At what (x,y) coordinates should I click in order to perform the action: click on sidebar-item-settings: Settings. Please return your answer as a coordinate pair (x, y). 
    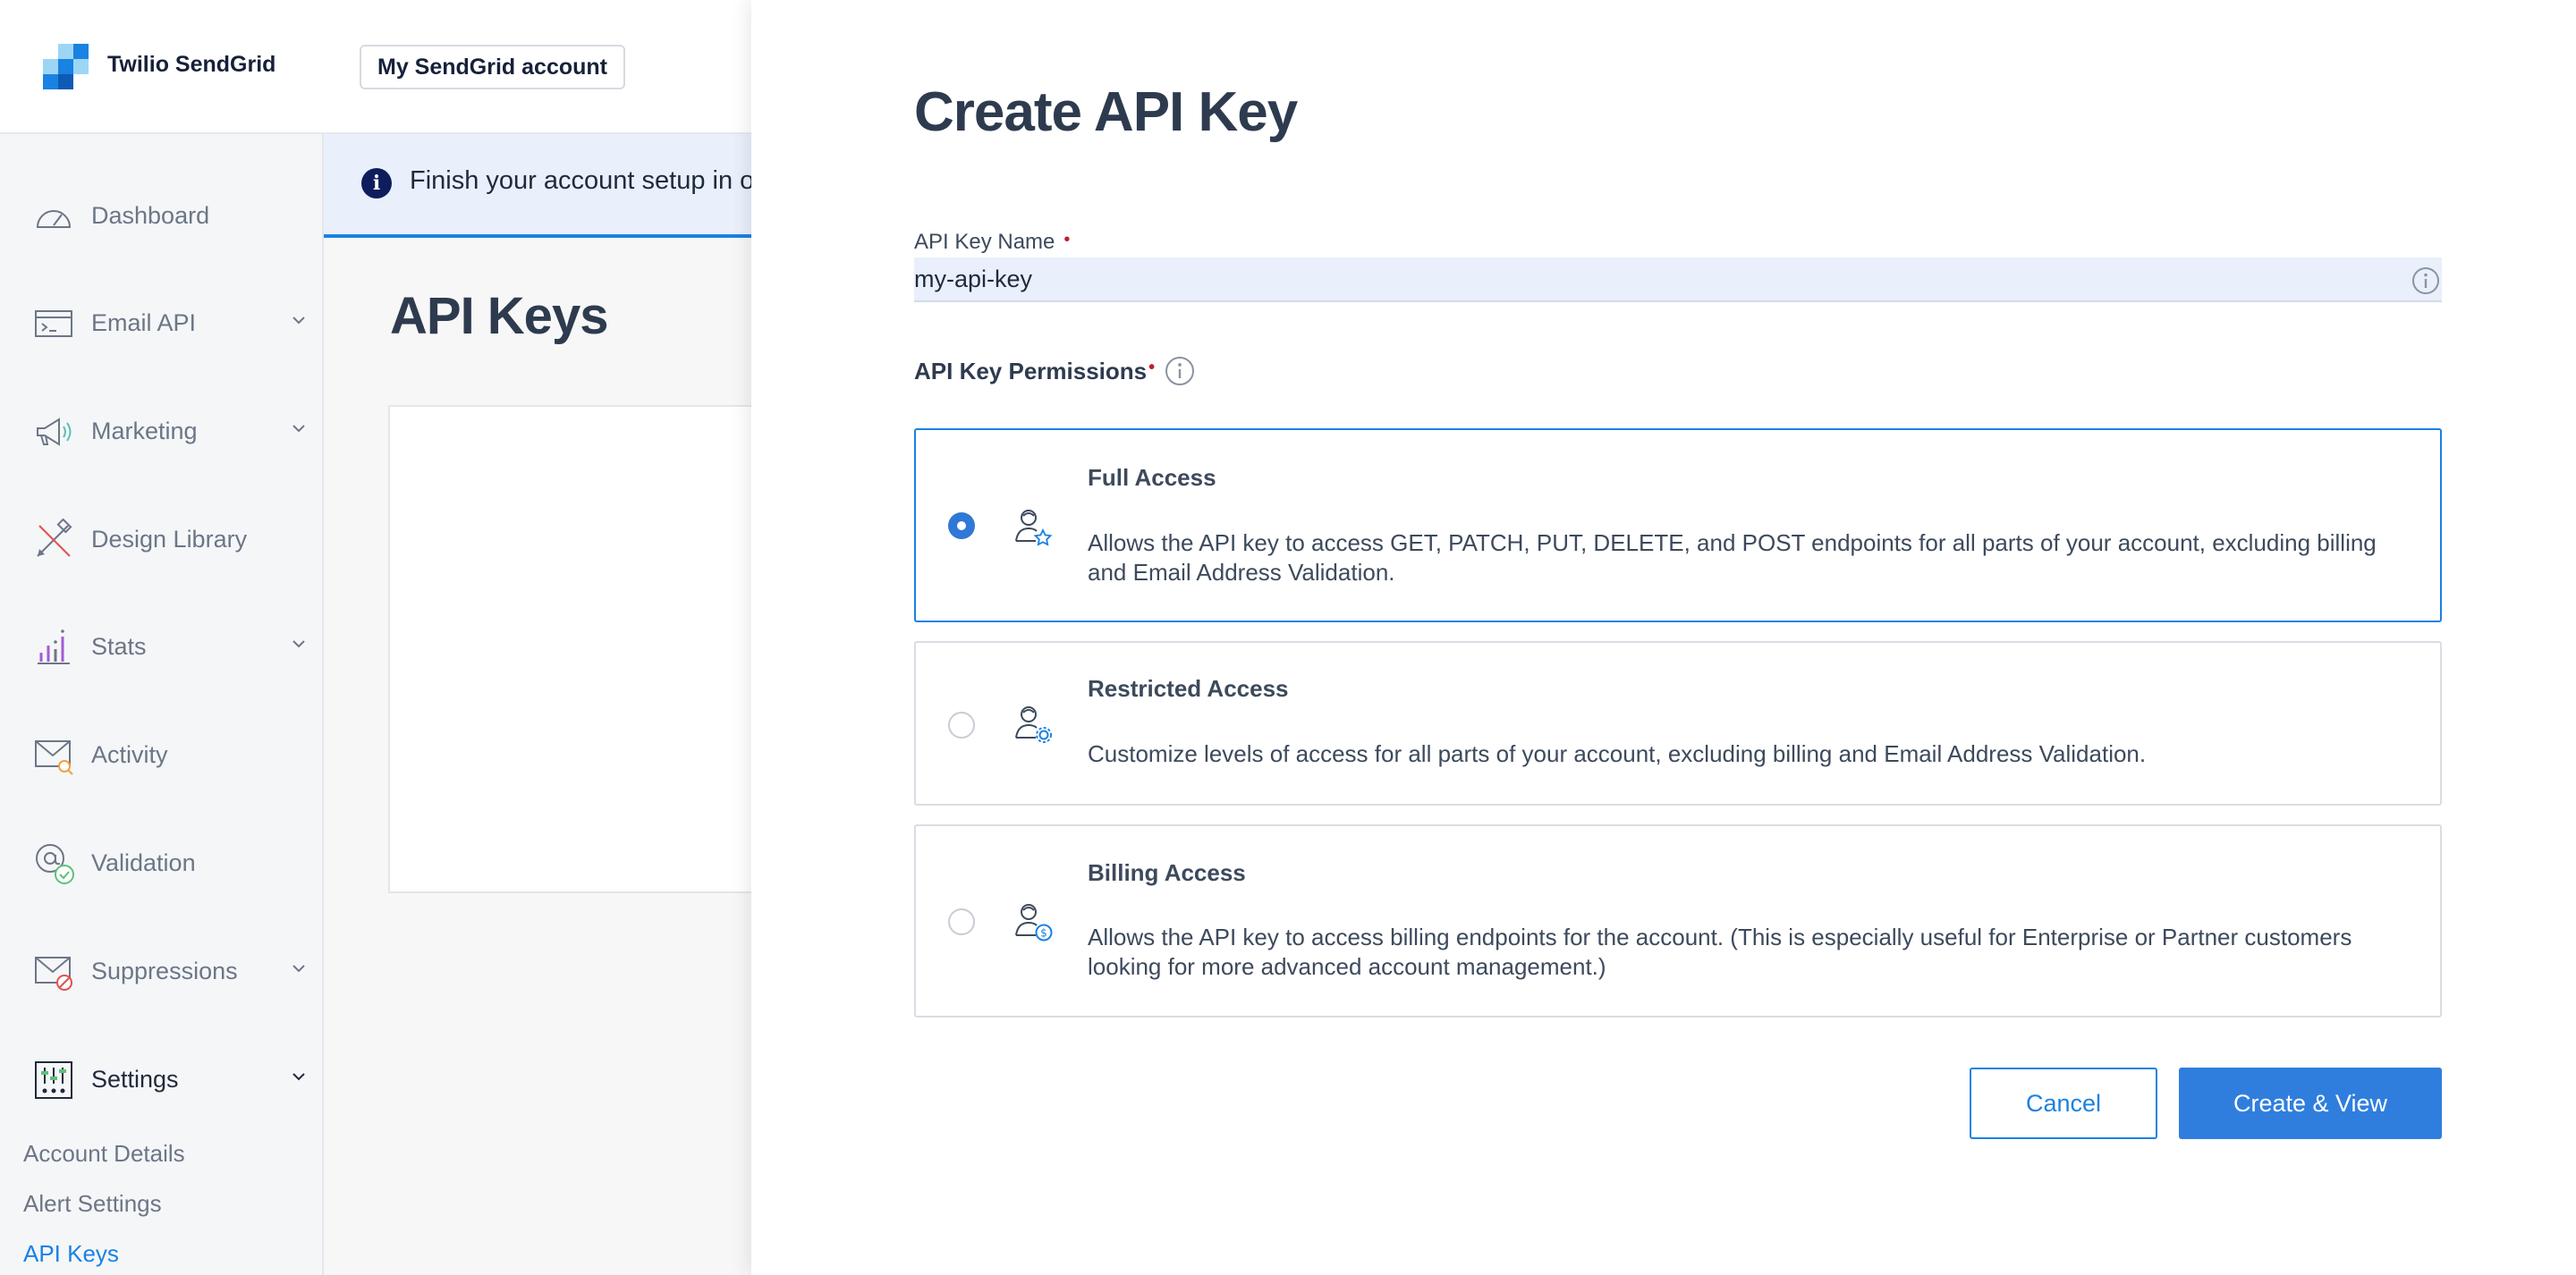
    Looking at the image, I should click on (161, 1079).